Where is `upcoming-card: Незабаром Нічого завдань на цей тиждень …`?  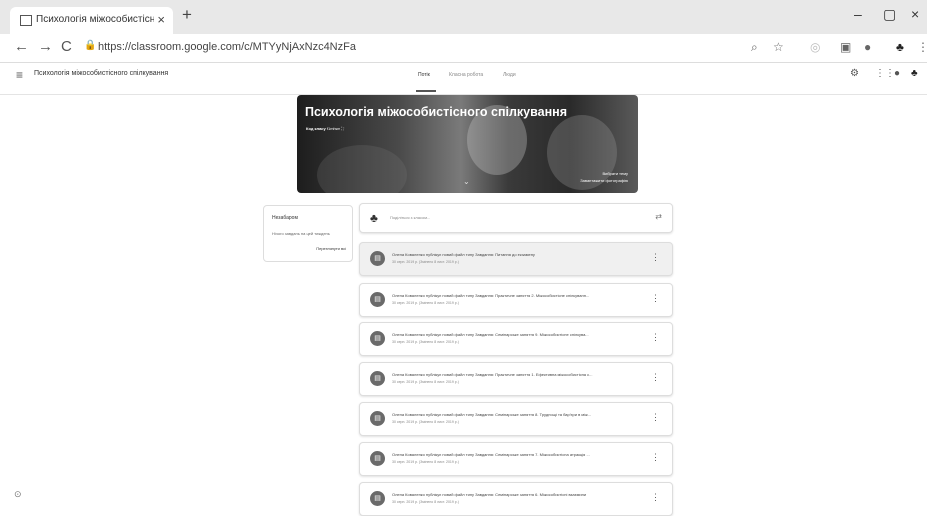
upcoming-card: Незабаром Нічого завдань на цей тиждень … is located at coordinates (308, 233).